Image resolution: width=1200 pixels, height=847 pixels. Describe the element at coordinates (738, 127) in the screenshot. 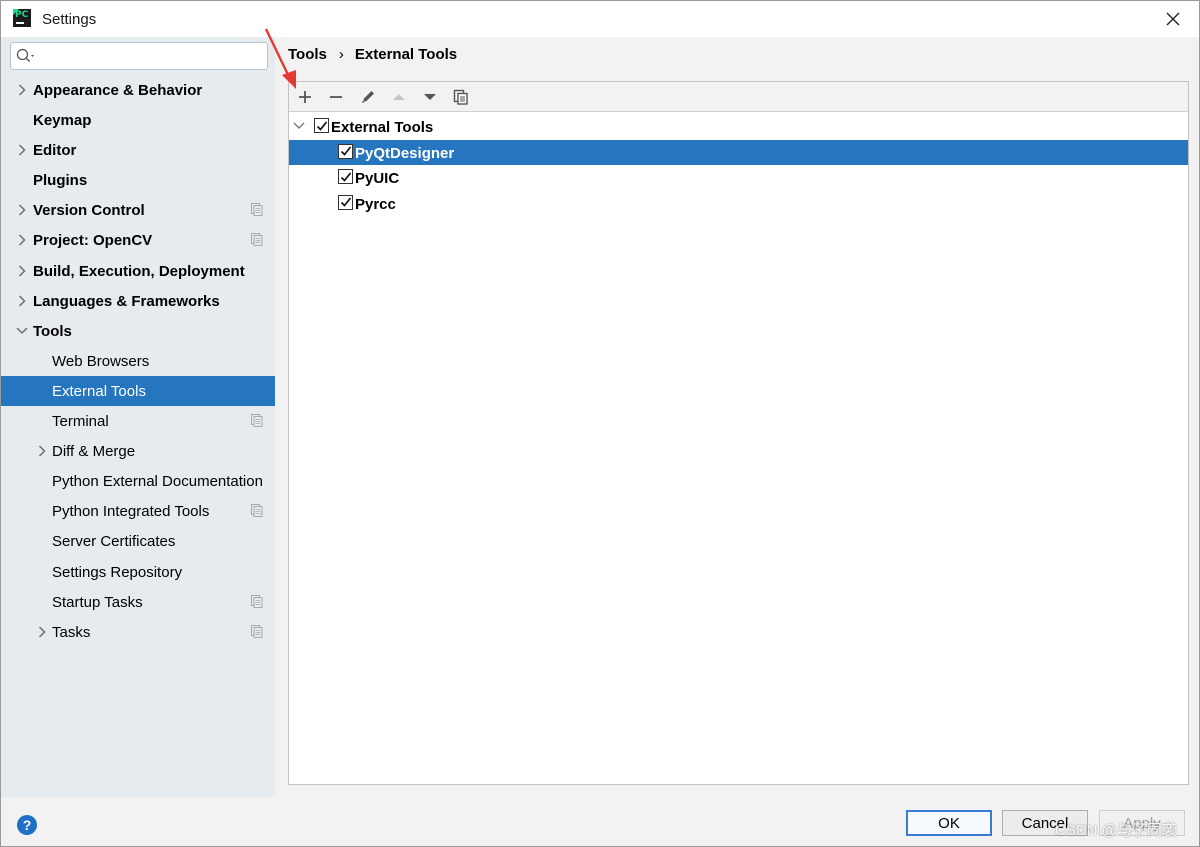

I see `tools-group-row: External Tools` at that location.